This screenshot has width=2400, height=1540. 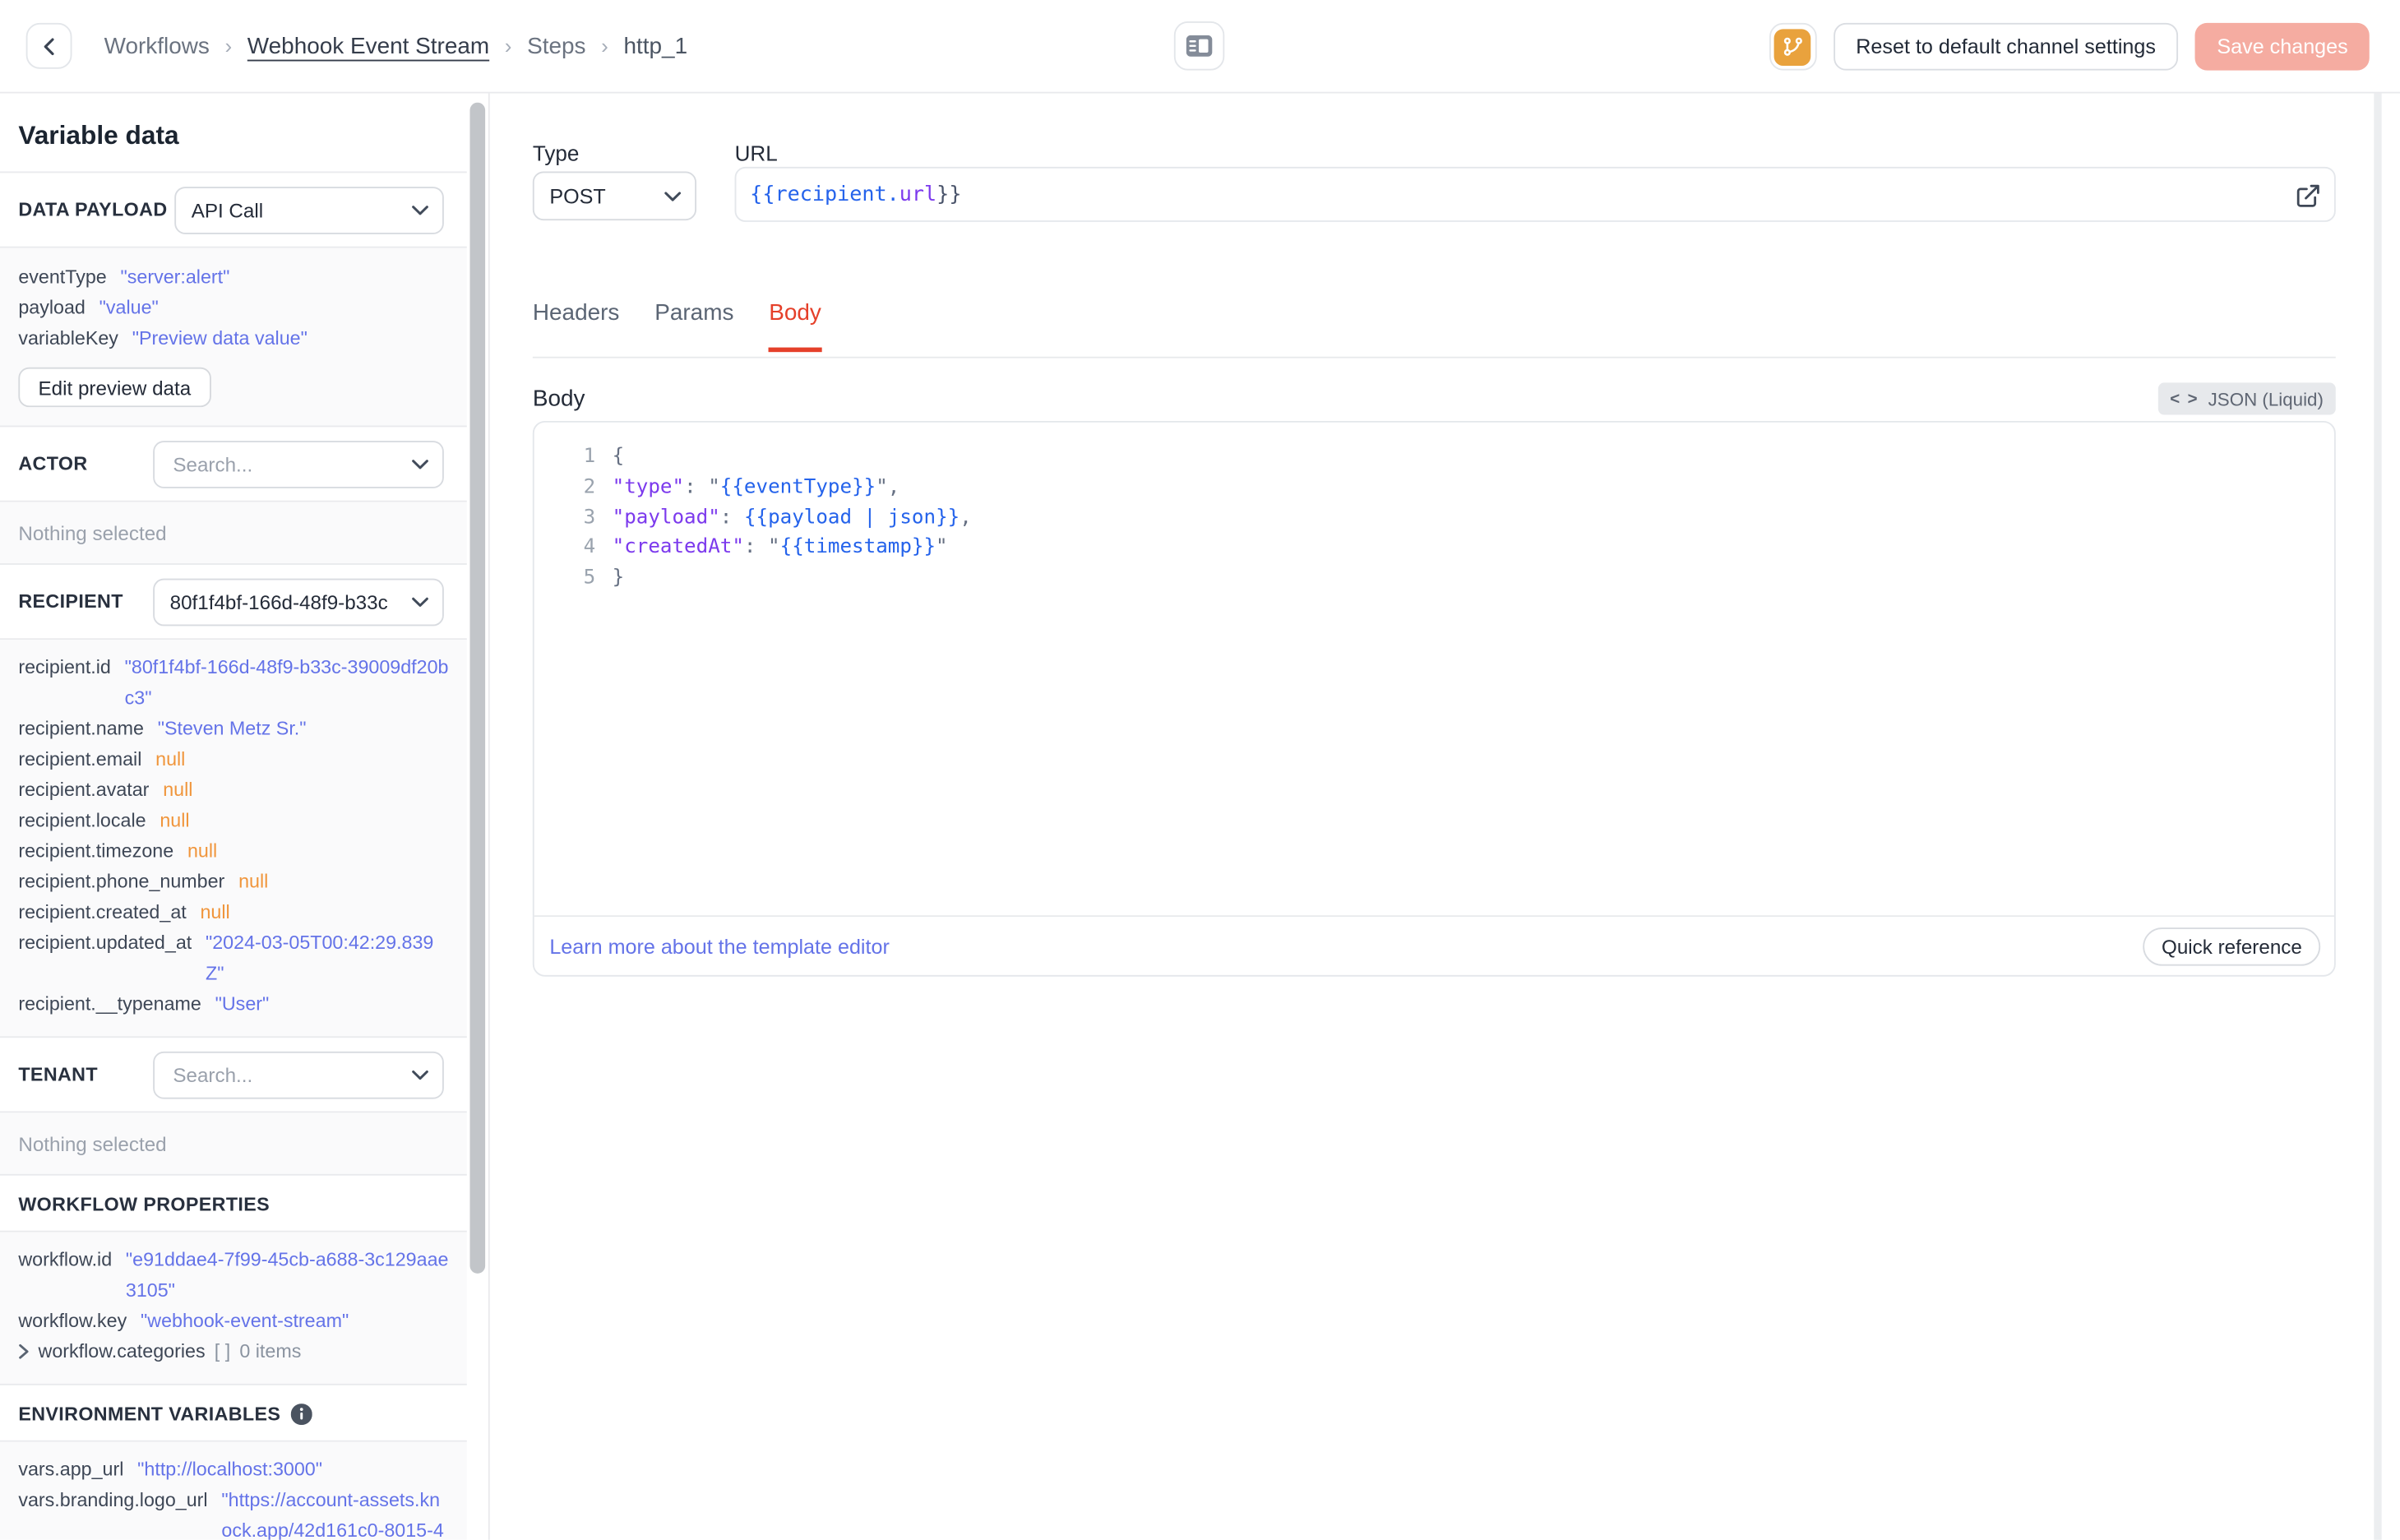 What do you see at coordinates (298, 602) in the screenshot?
I see `recipient-select: 80f1f4bf-166d-48f9-b33c` at bounding box center [298, 602].